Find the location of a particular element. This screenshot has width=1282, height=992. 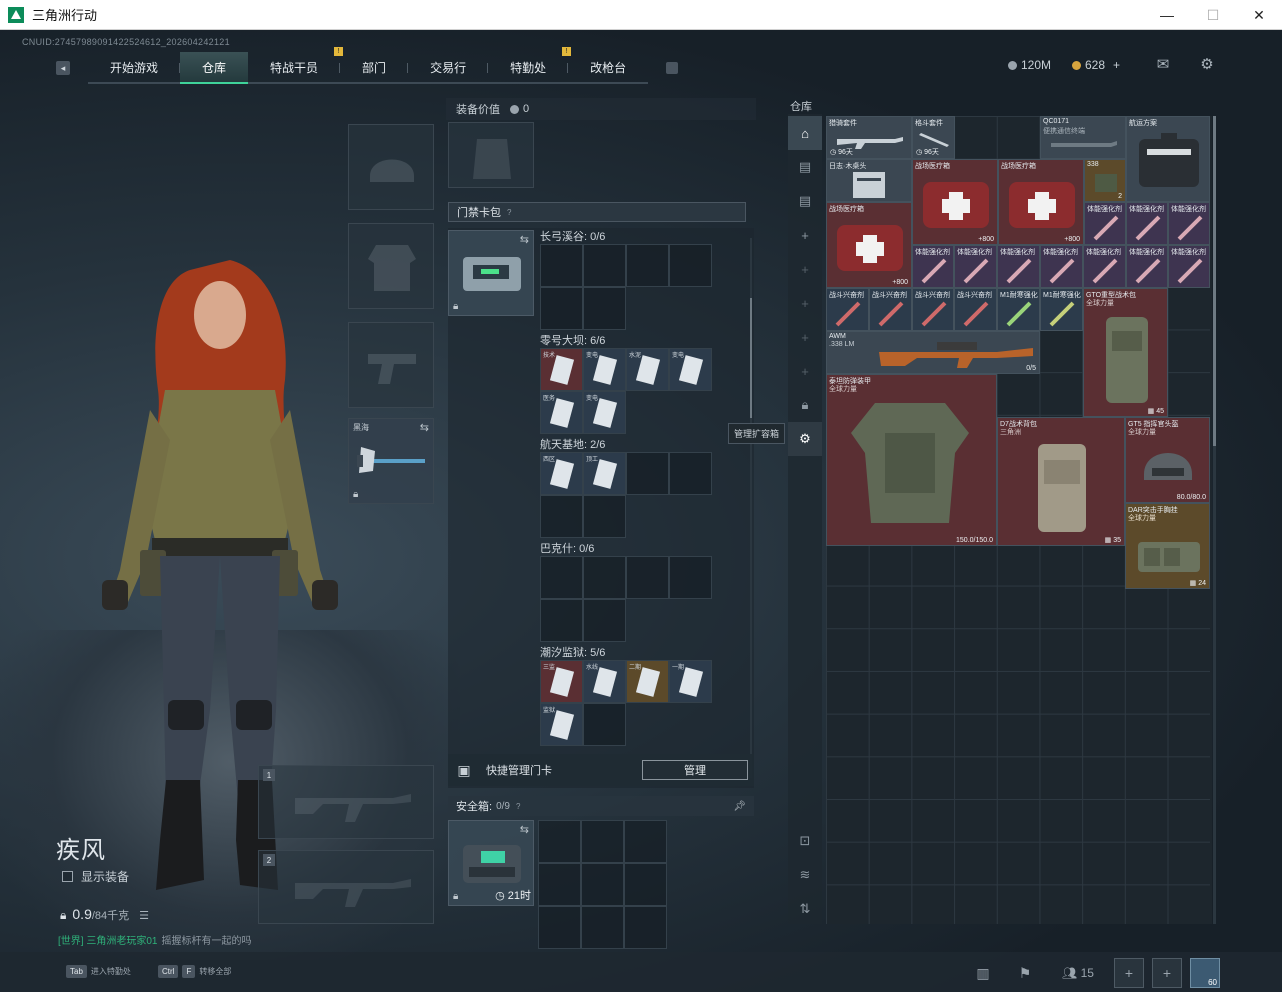

friends-button: 👥︎ 15 is located at coordinates (1078, 973).